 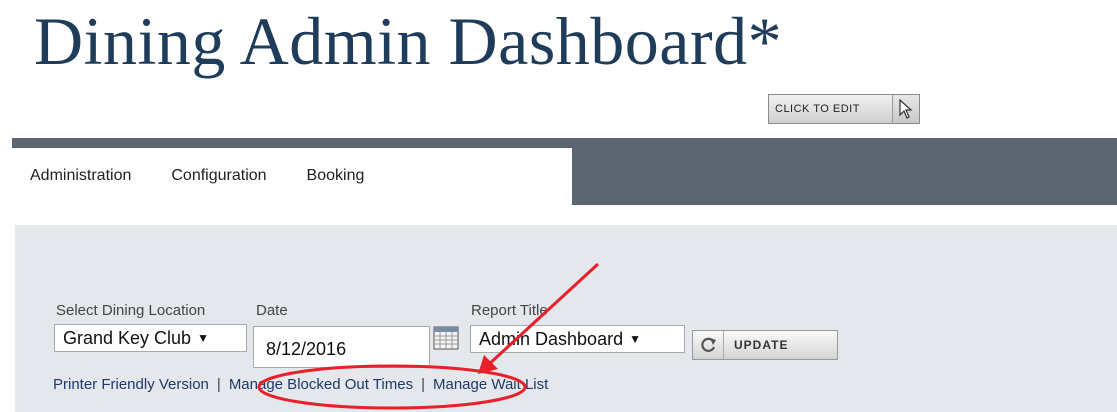 I want to click on click-to-edit-label: CLICK TO EDIT, so click(x=817, y=109).